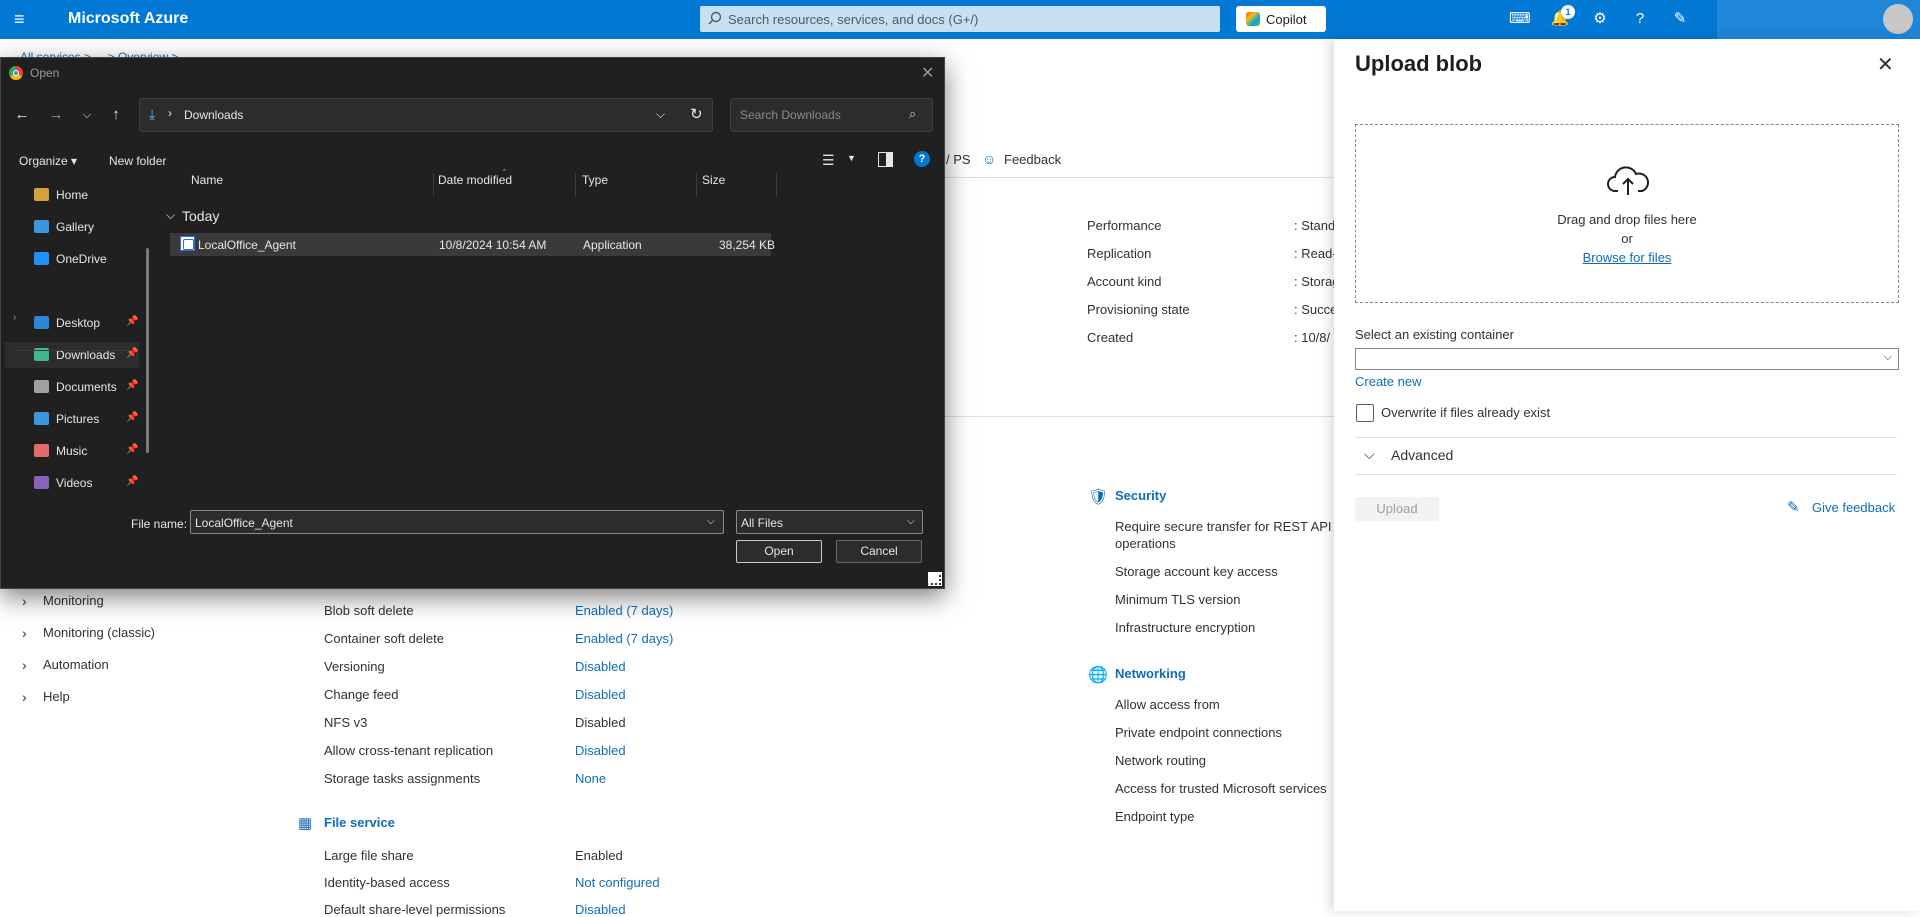 The width and height of the screenshot is (1920, 917). What do you see at coordinates (829, 522) in the screenshot?
I see `file-type-select: All Files ⌵` at bounding box center [829, 522].